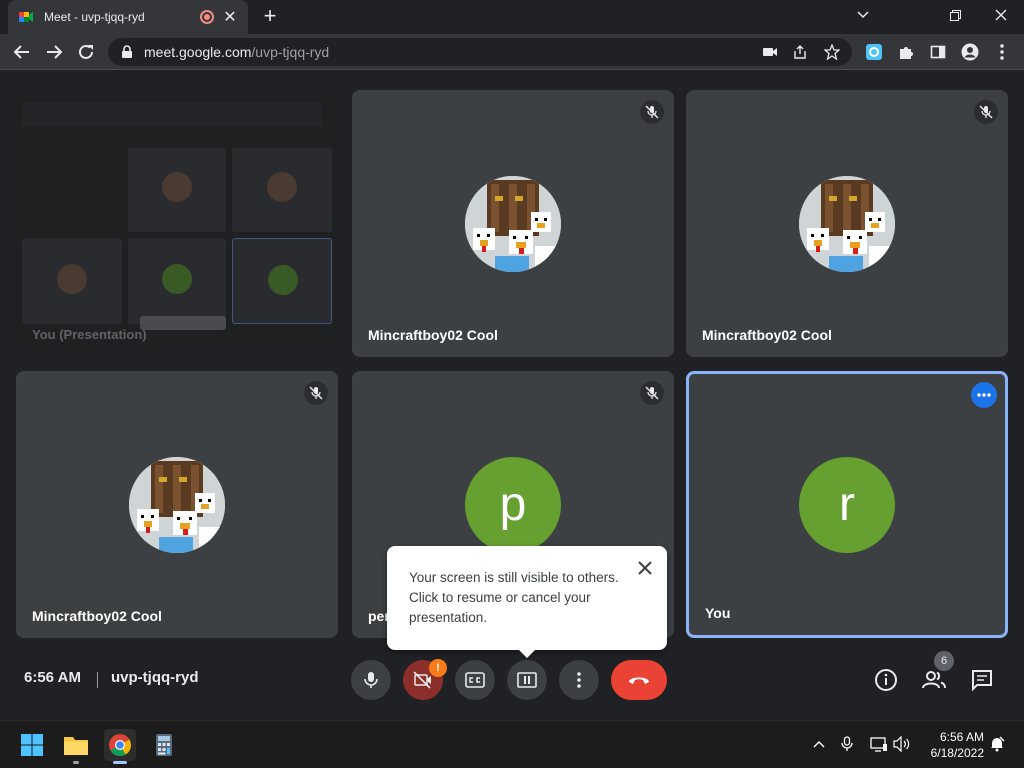 The height and width of the screenshot is (768, 1024). I want to click on windows-logo-icon, so click(32, 745).